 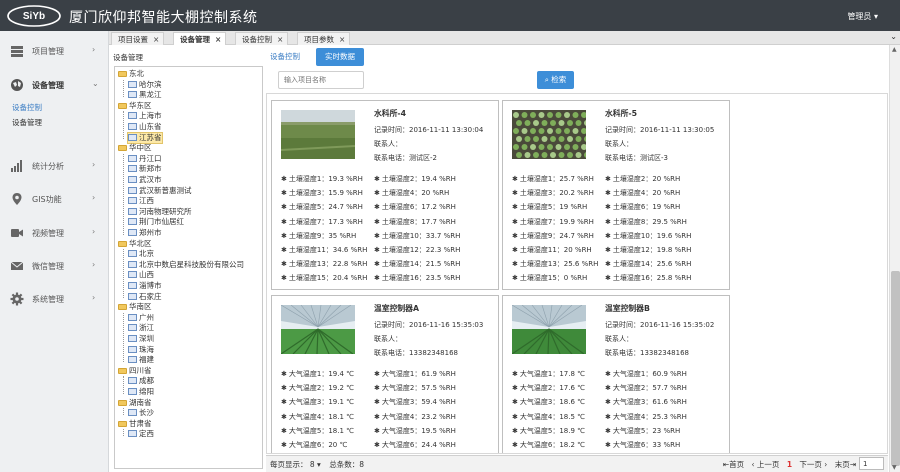 What do you see at coordinates (141, 434) in the screenshot?
I see `tree-leaf: 定西` at bounding box center [141, 434].